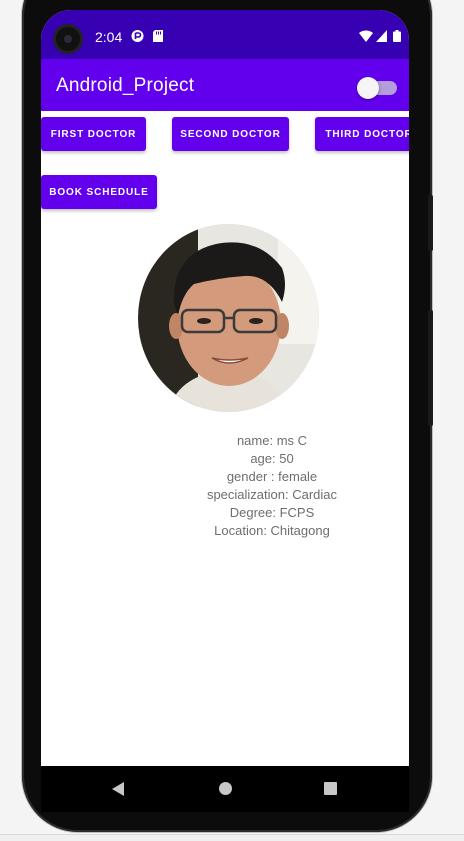  I want to click on book-schedule-button: BOOK SCHEDULE, so click(99, 192).